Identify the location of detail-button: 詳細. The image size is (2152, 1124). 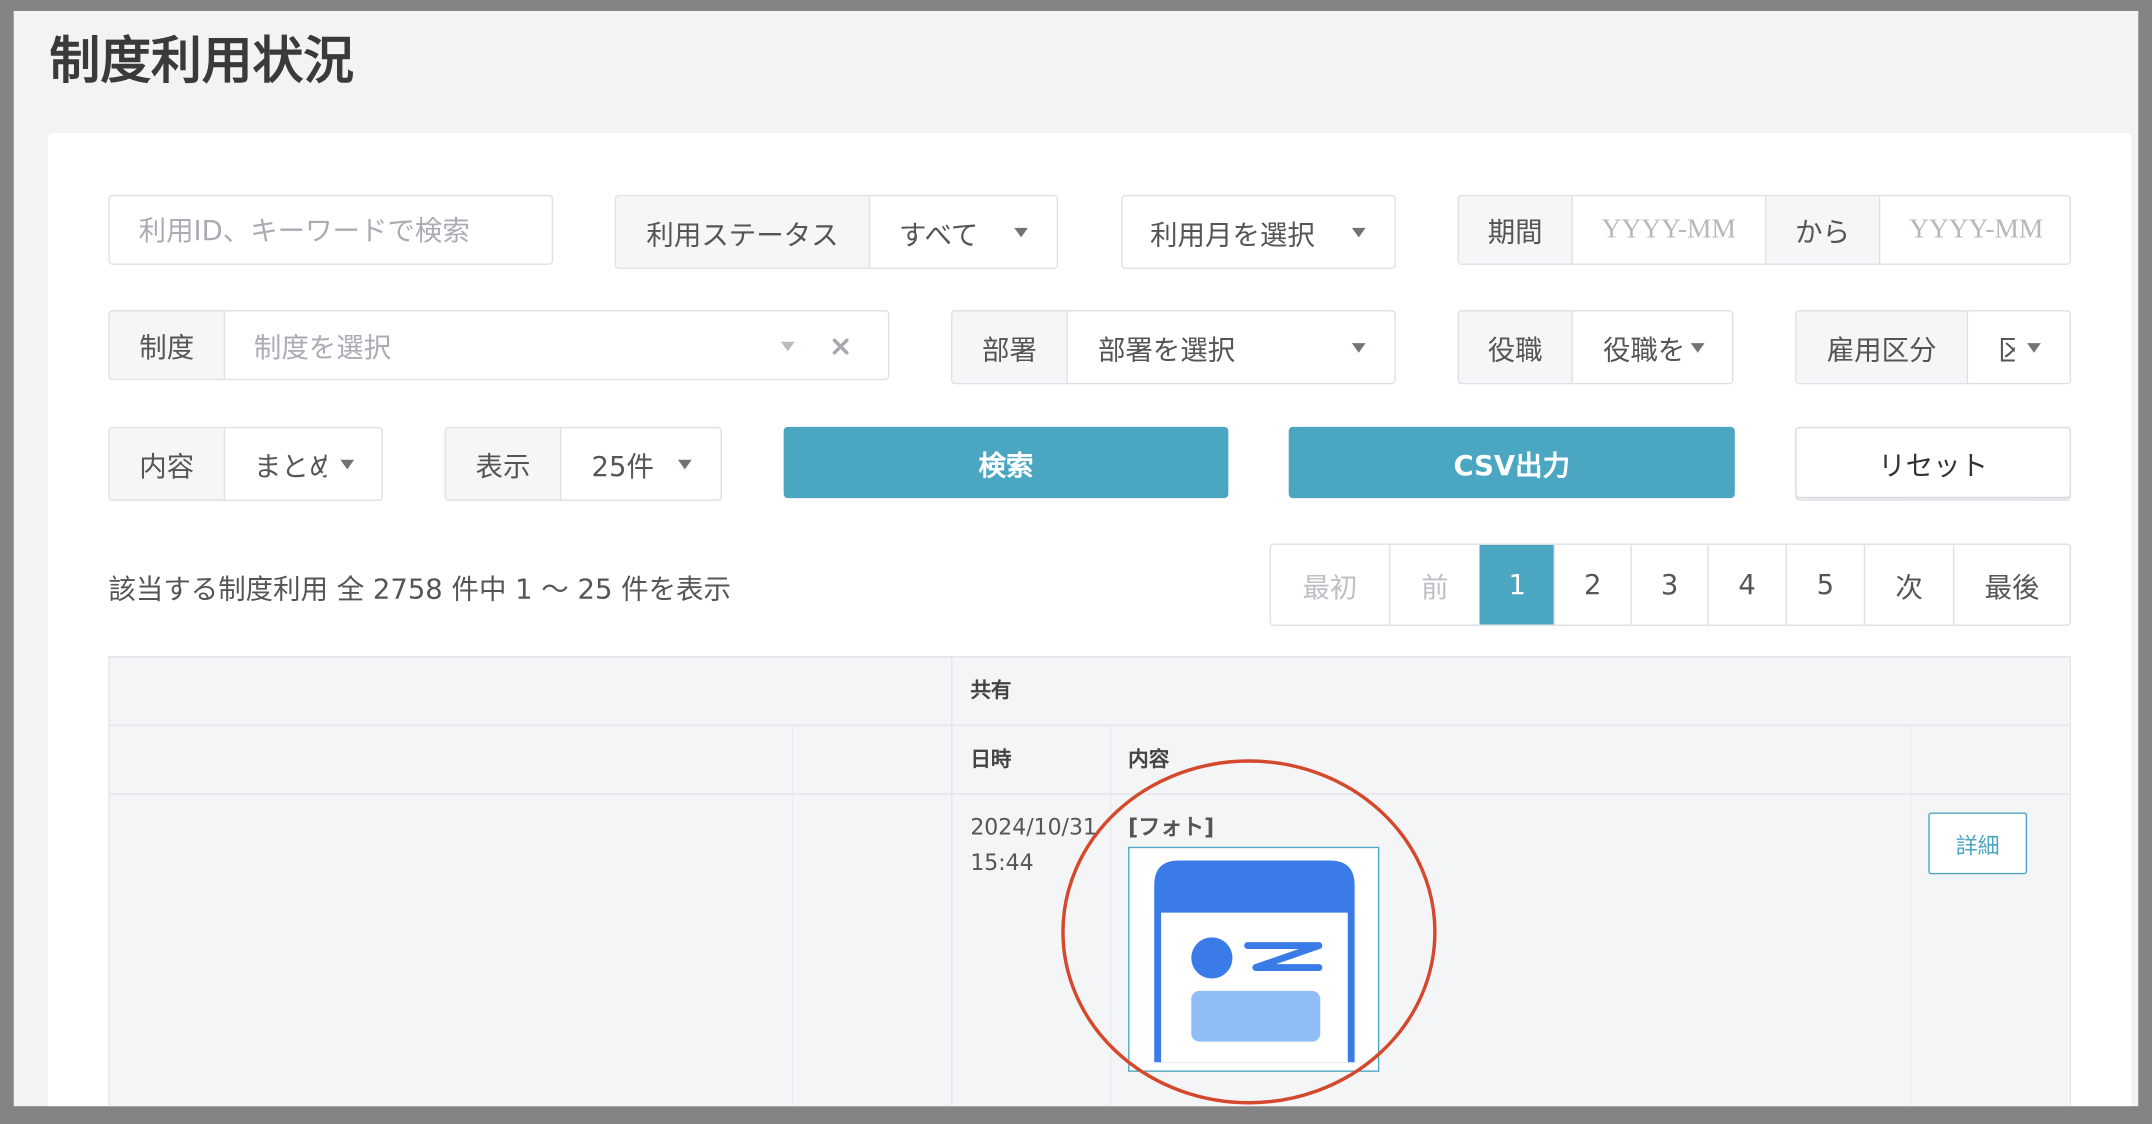
(1978, 843).